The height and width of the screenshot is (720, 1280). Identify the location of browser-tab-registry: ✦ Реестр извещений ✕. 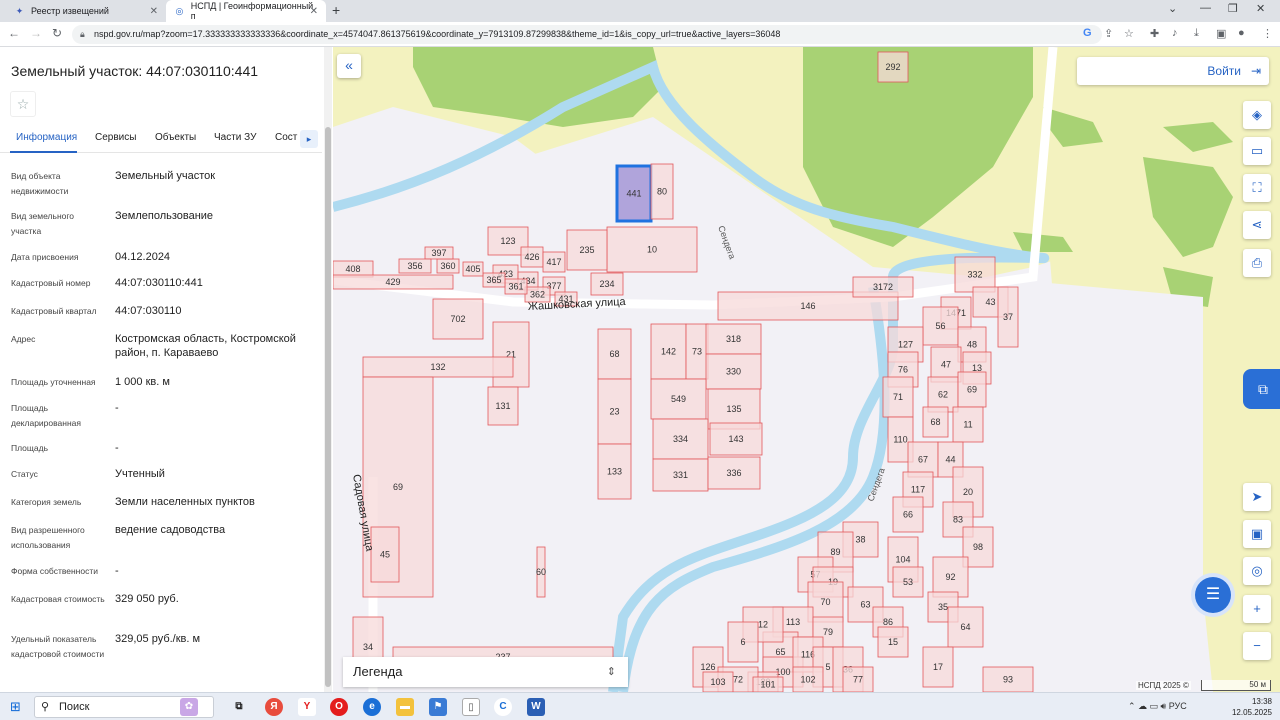
(86, 11).